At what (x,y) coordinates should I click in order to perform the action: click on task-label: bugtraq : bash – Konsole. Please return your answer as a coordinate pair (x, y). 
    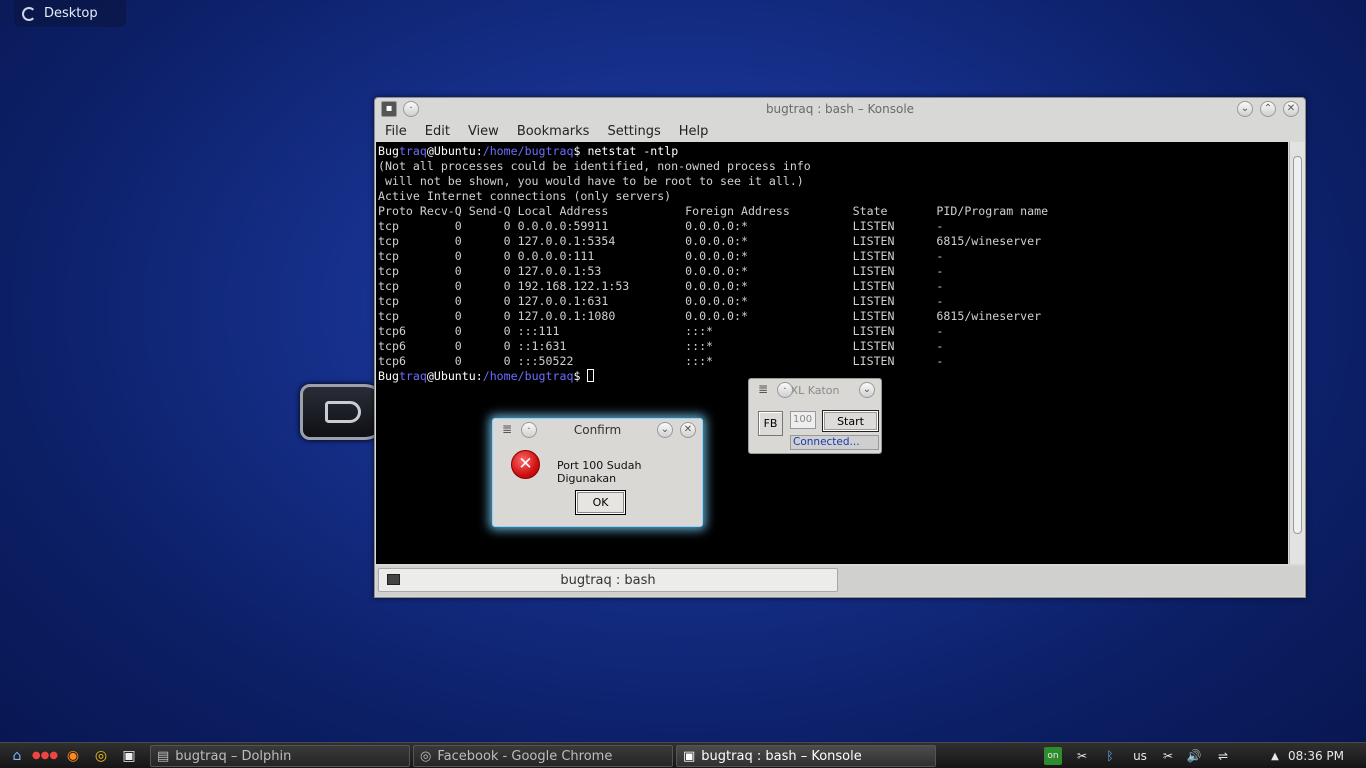
    Looking at the image, I should click on (781, 756).